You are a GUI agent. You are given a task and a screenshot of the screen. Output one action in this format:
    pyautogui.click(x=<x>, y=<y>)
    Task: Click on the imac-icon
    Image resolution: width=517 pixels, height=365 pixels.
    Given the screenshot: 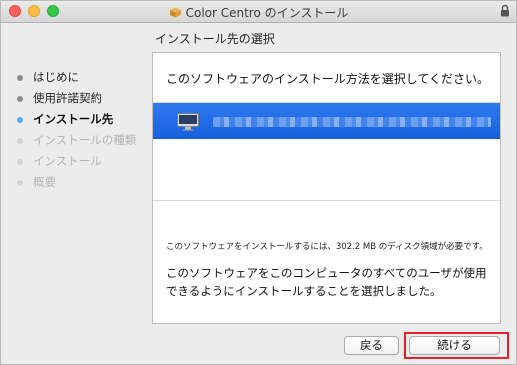 What is the action you would take?
    pyautogui.click(x=188, y=122)
    